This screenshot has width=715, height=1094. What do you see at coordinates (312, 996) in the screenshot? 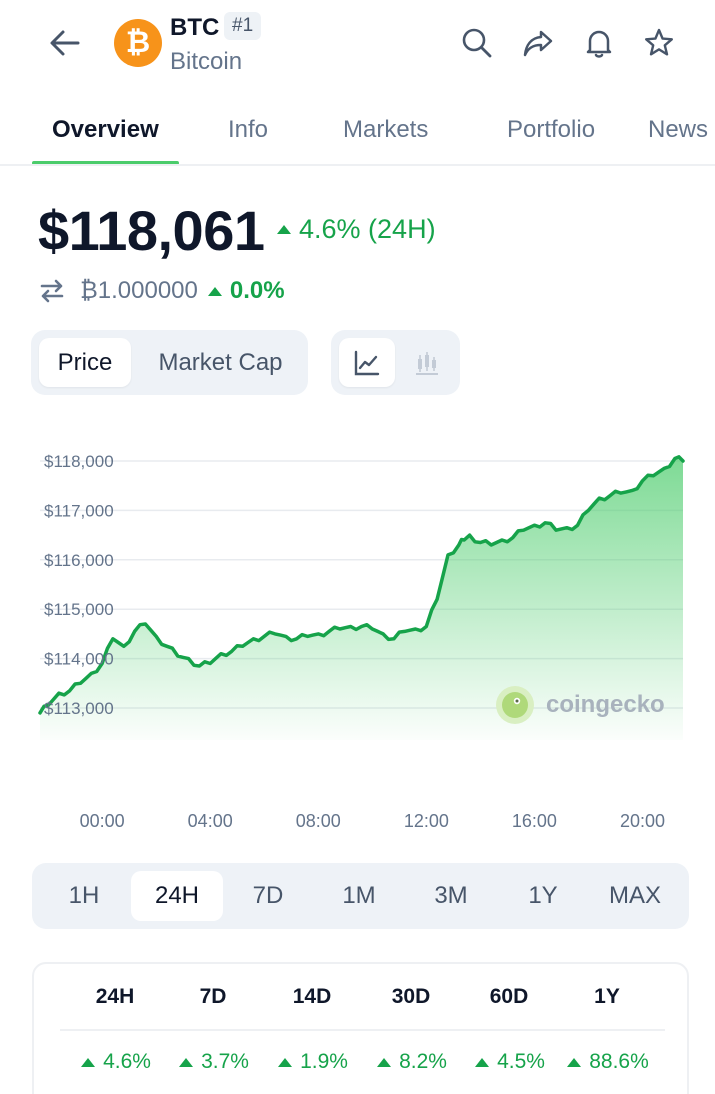
I see `perf-header: 14D` at bounding box center [312, 996].